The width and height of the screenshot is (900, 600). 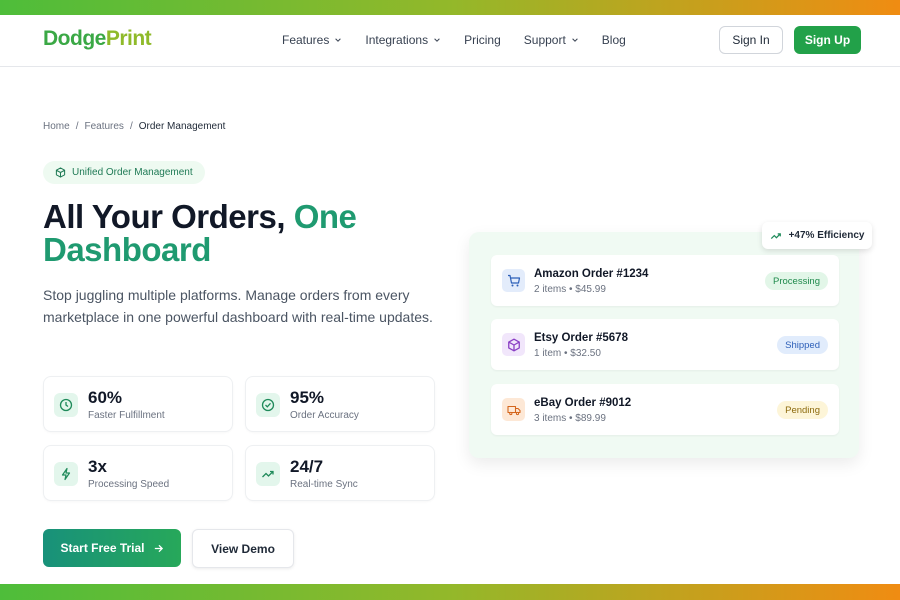 What do you see at coordinates (243, 548) in the screenshot?
I see `view-demo-button: View Demo` at bounding box center [243, 548].